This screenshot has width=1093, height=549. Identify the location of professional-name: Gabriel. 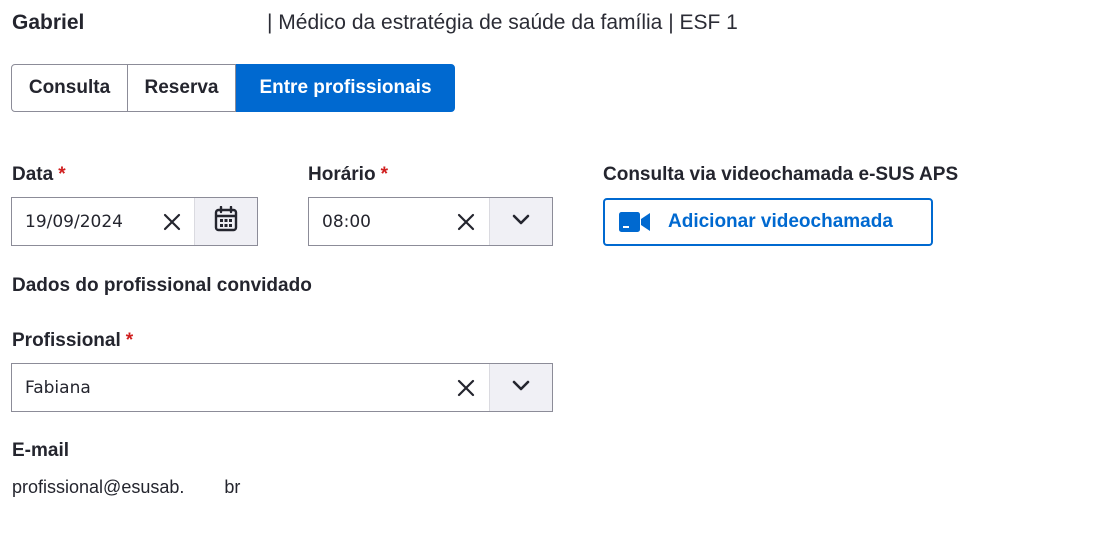
(48, 22).